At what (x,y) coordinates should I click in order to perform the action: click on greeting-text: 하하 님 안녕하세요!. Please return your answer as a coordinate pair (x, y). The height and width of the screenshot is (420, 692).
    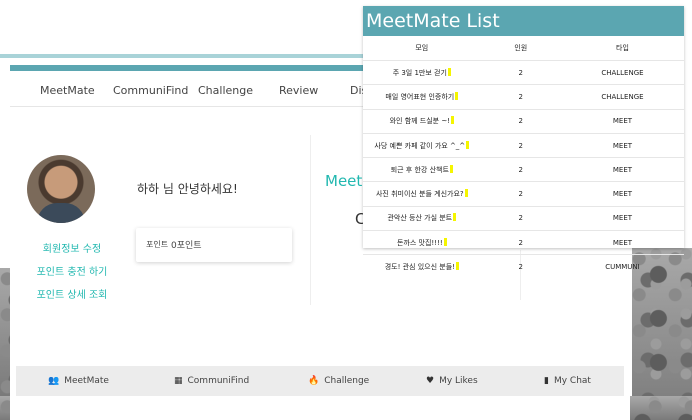
    Looking at the image, I should click on (187, 189).